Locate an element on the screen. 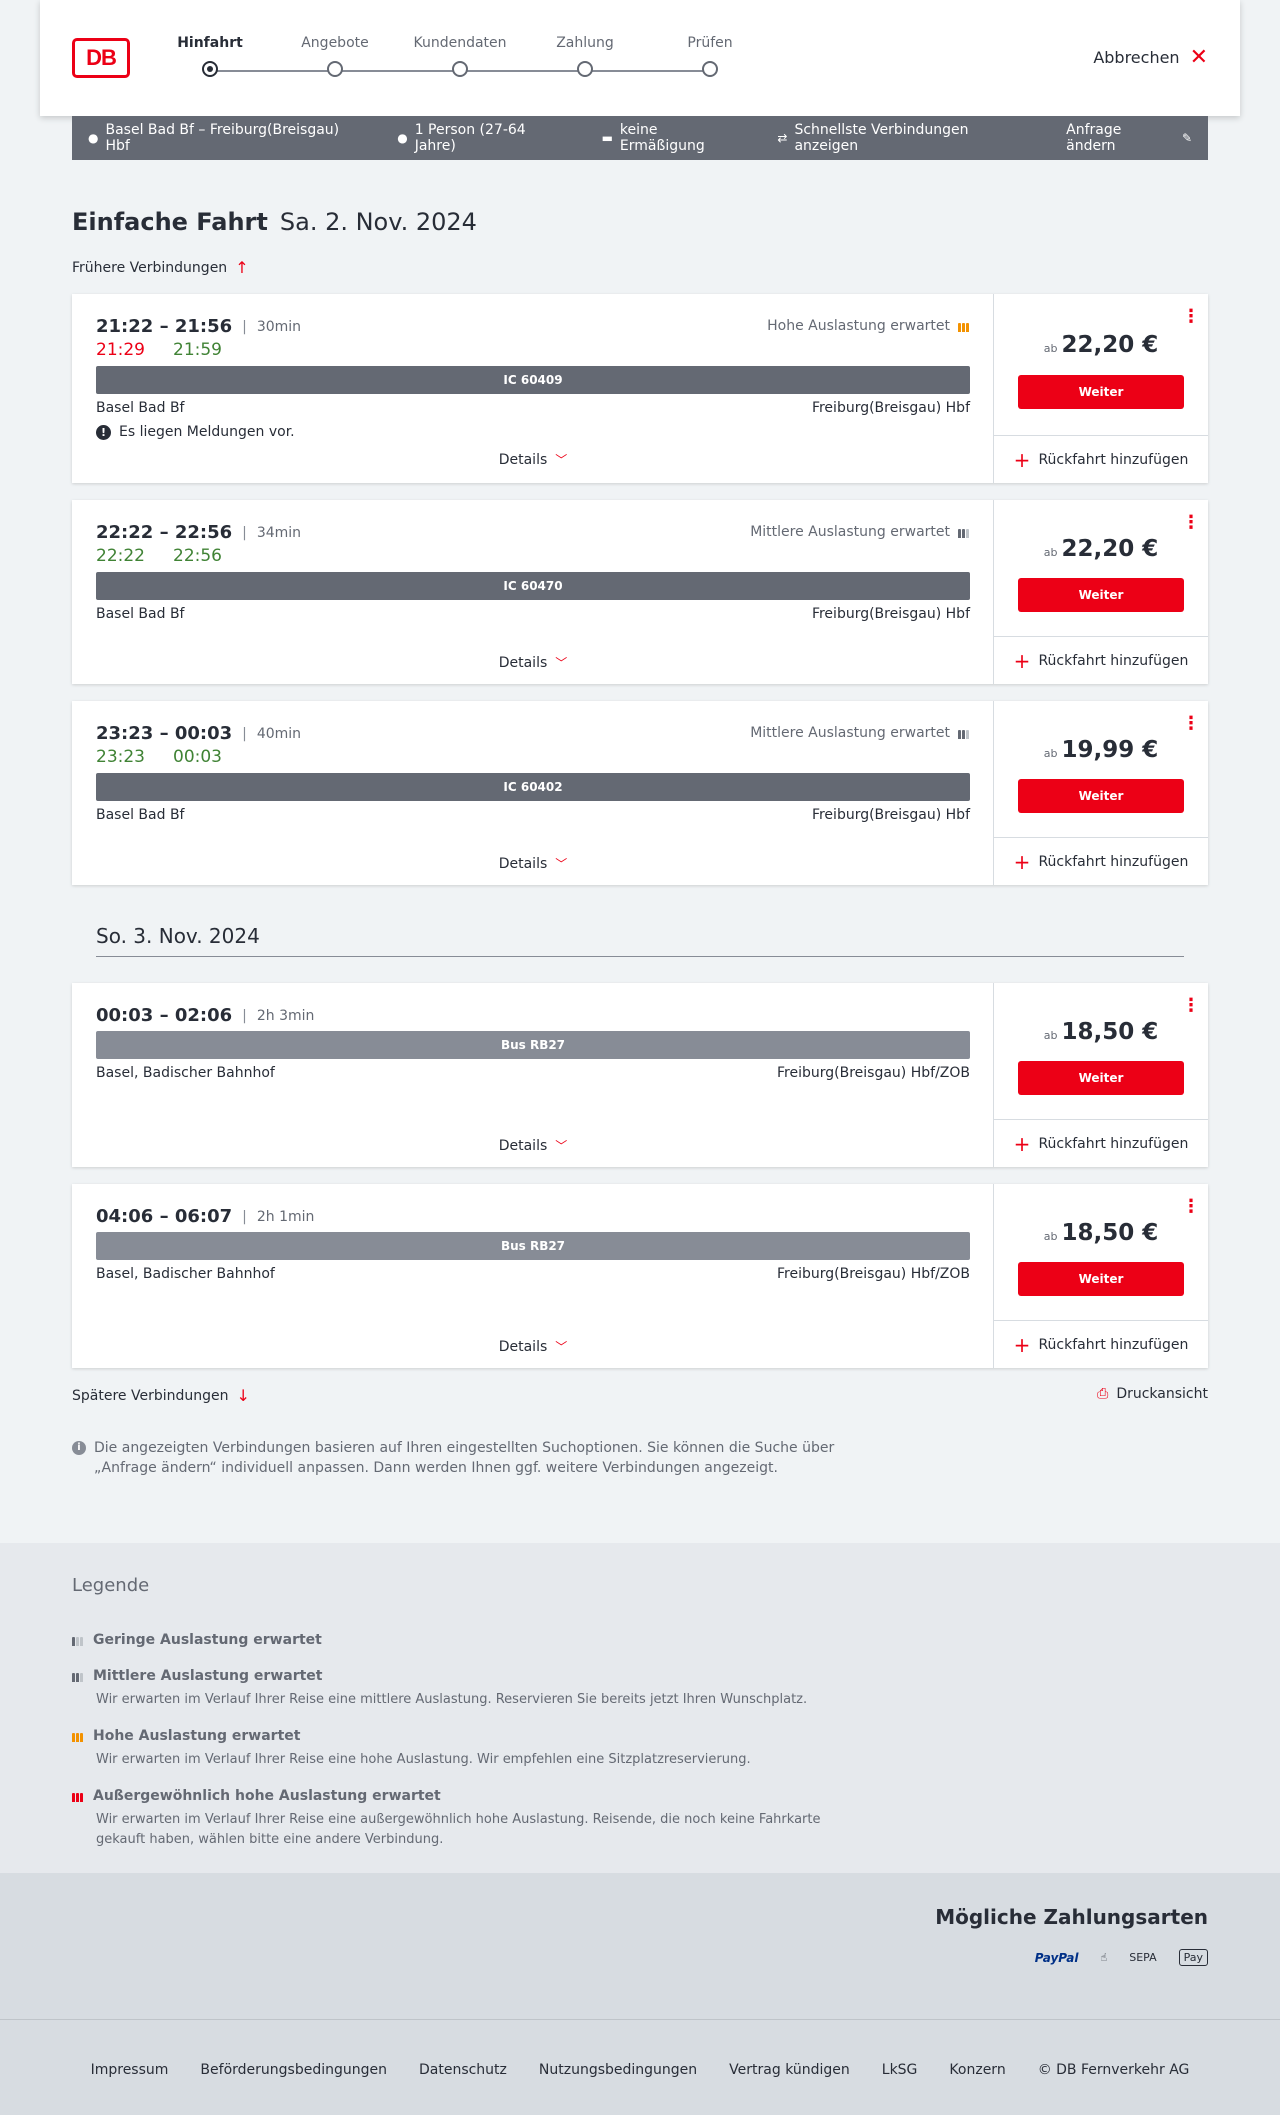 This screenshot has width=1280, height=2115. stations: Basel Bad Bf Freiburg(Breisgau) Hbf is located at coordinates (533, 614).